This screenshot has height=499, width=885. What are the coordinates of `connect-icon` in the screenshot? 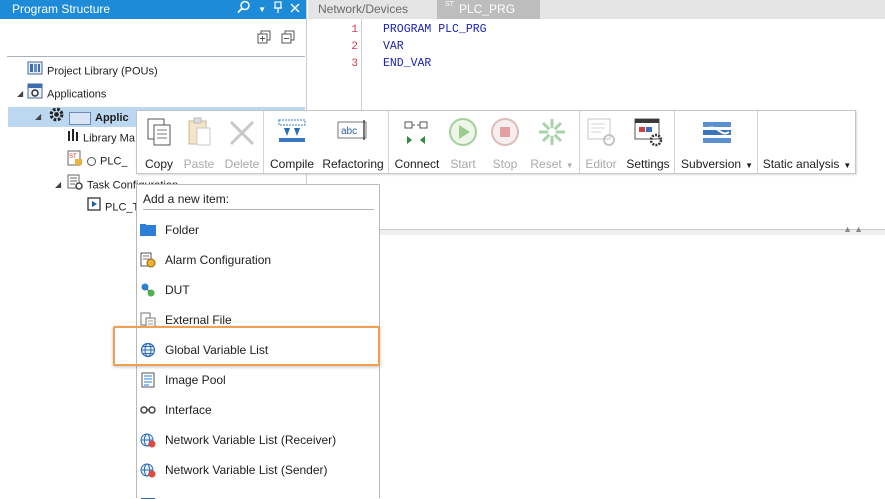 It's located at (417, 133).